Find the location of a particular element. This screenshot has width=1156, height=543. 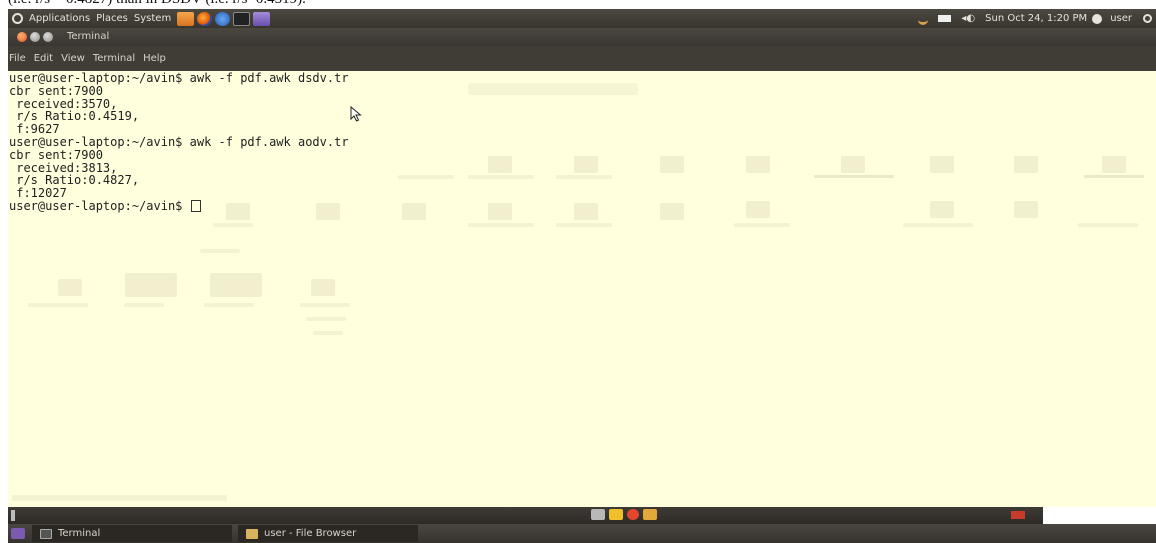

system-menu: System is located at coordinates (152, 18).